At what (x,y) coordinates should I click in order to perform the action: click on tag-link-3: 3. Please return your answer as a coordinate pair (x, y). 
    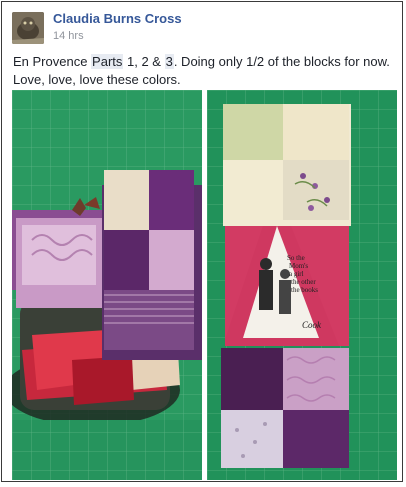
    Looking at the image, I should click on (169, 61).